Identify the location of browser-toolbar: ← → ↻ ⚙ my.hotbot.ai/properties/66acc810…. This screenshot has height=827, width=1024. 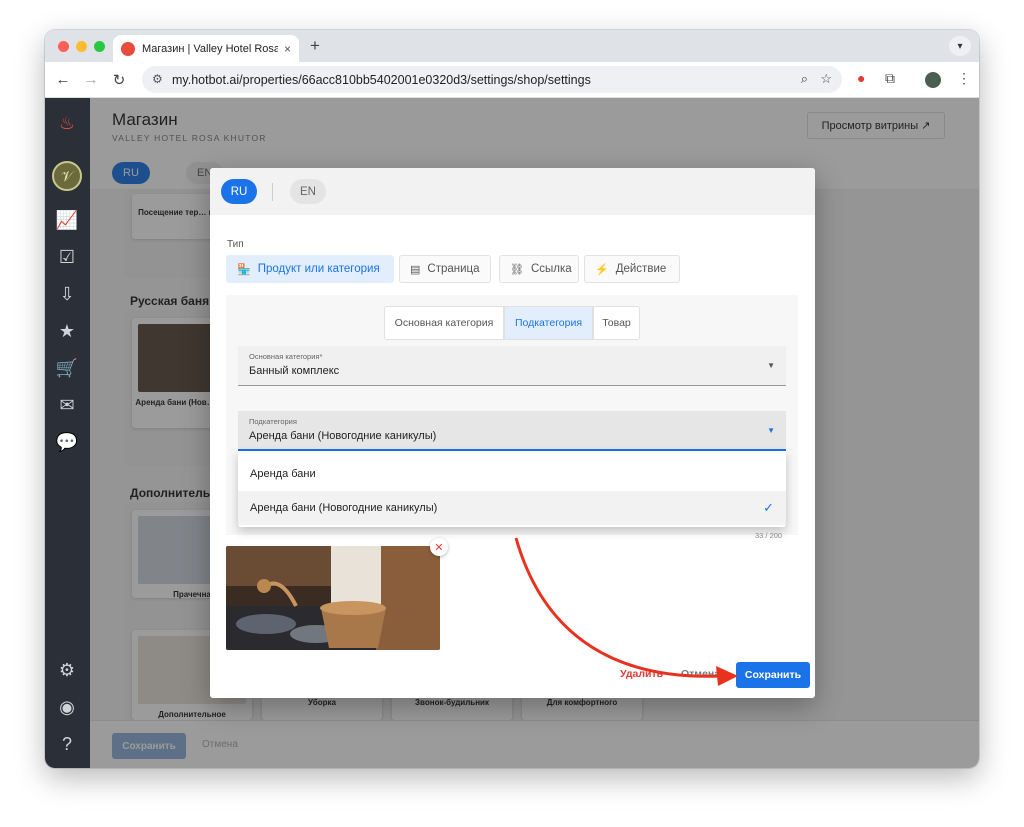
(512, 80).